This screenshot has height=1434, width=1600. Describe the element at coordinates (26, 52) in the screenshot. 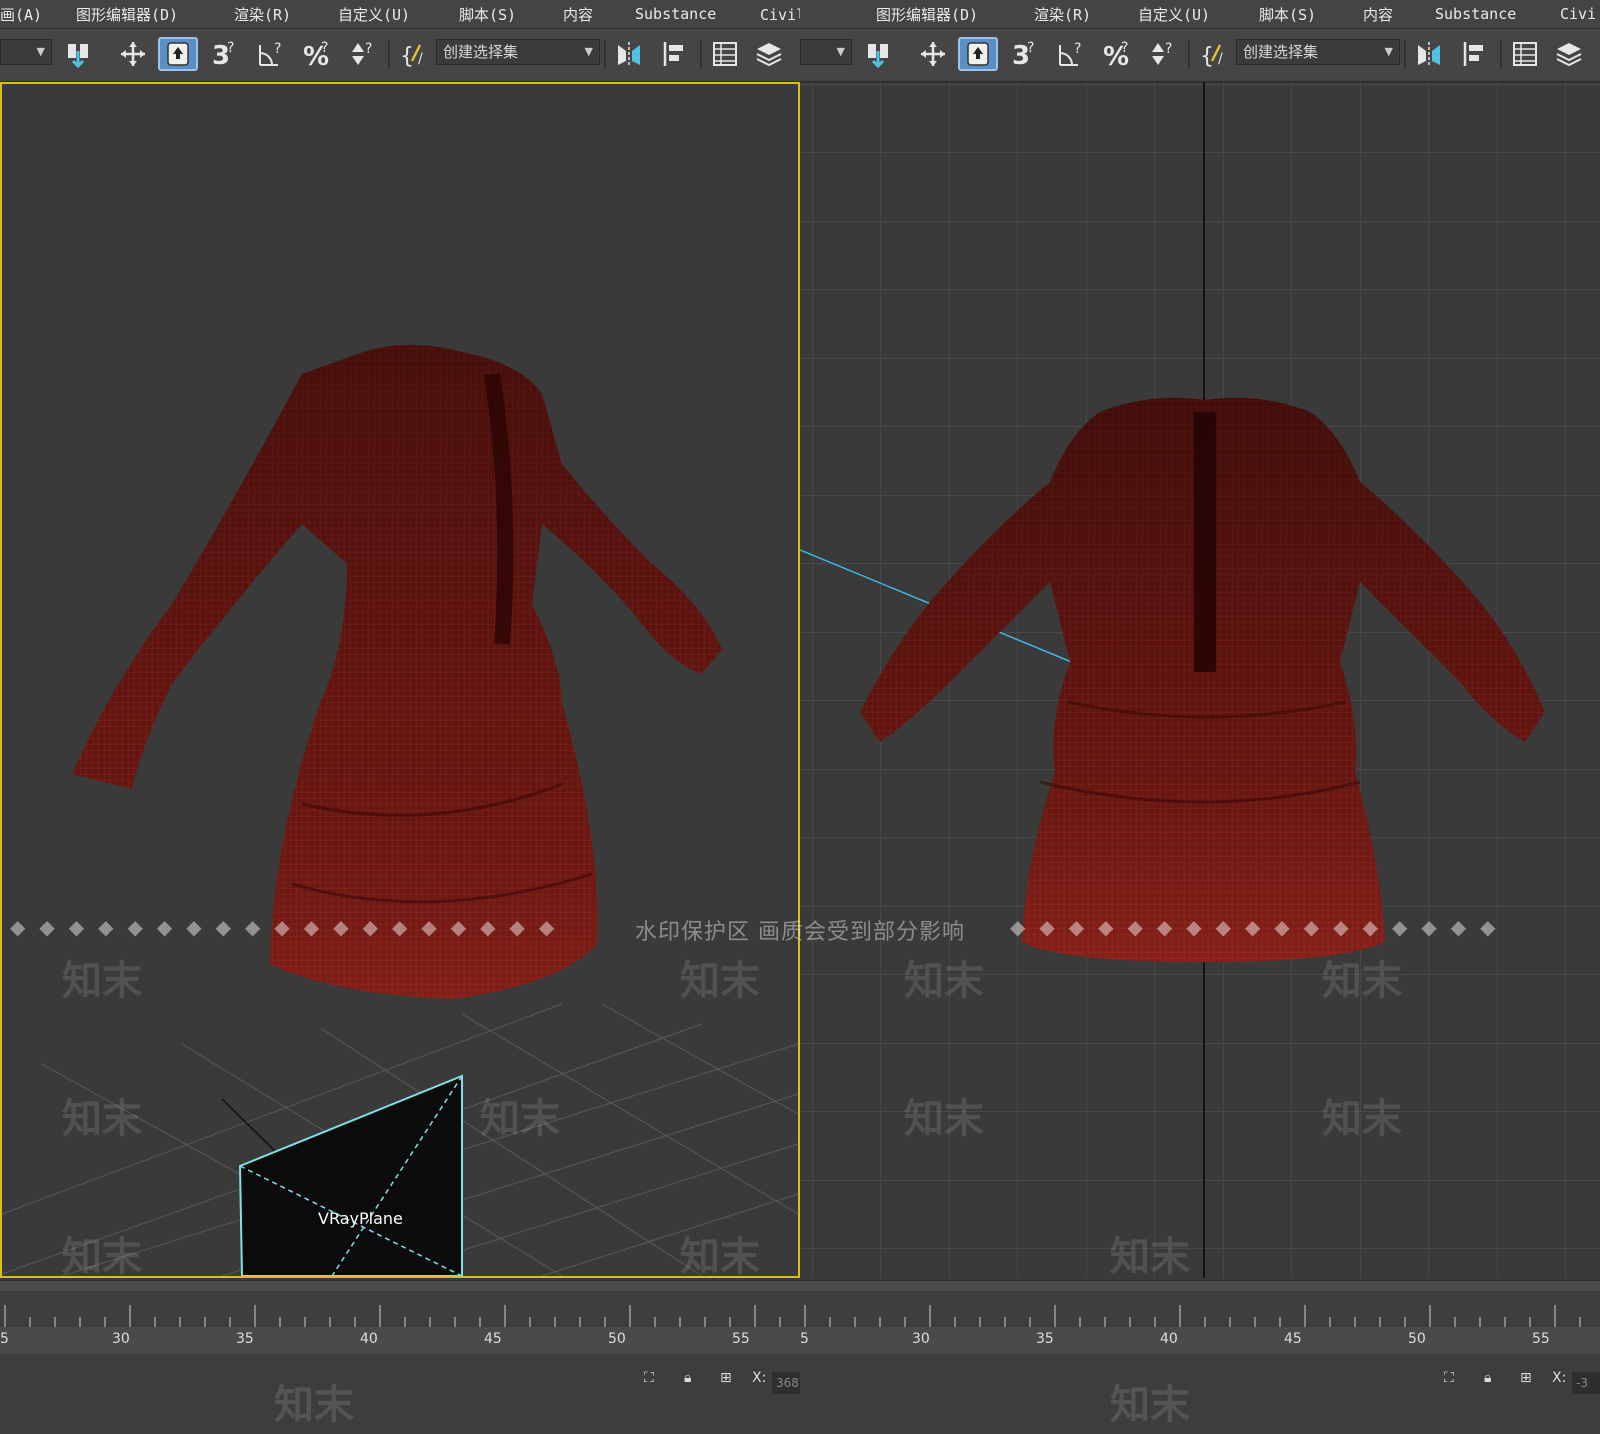

I see `selection-filter-dropdown: ▼` at that location.